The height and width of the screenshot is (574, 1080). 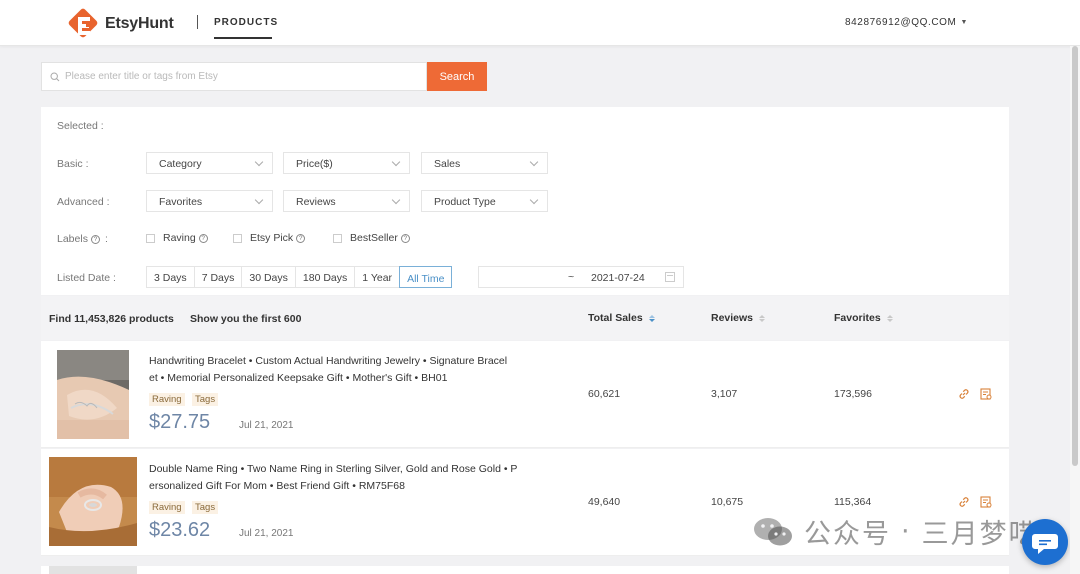 I want to click on search-icon, so click(x=55, y=76).